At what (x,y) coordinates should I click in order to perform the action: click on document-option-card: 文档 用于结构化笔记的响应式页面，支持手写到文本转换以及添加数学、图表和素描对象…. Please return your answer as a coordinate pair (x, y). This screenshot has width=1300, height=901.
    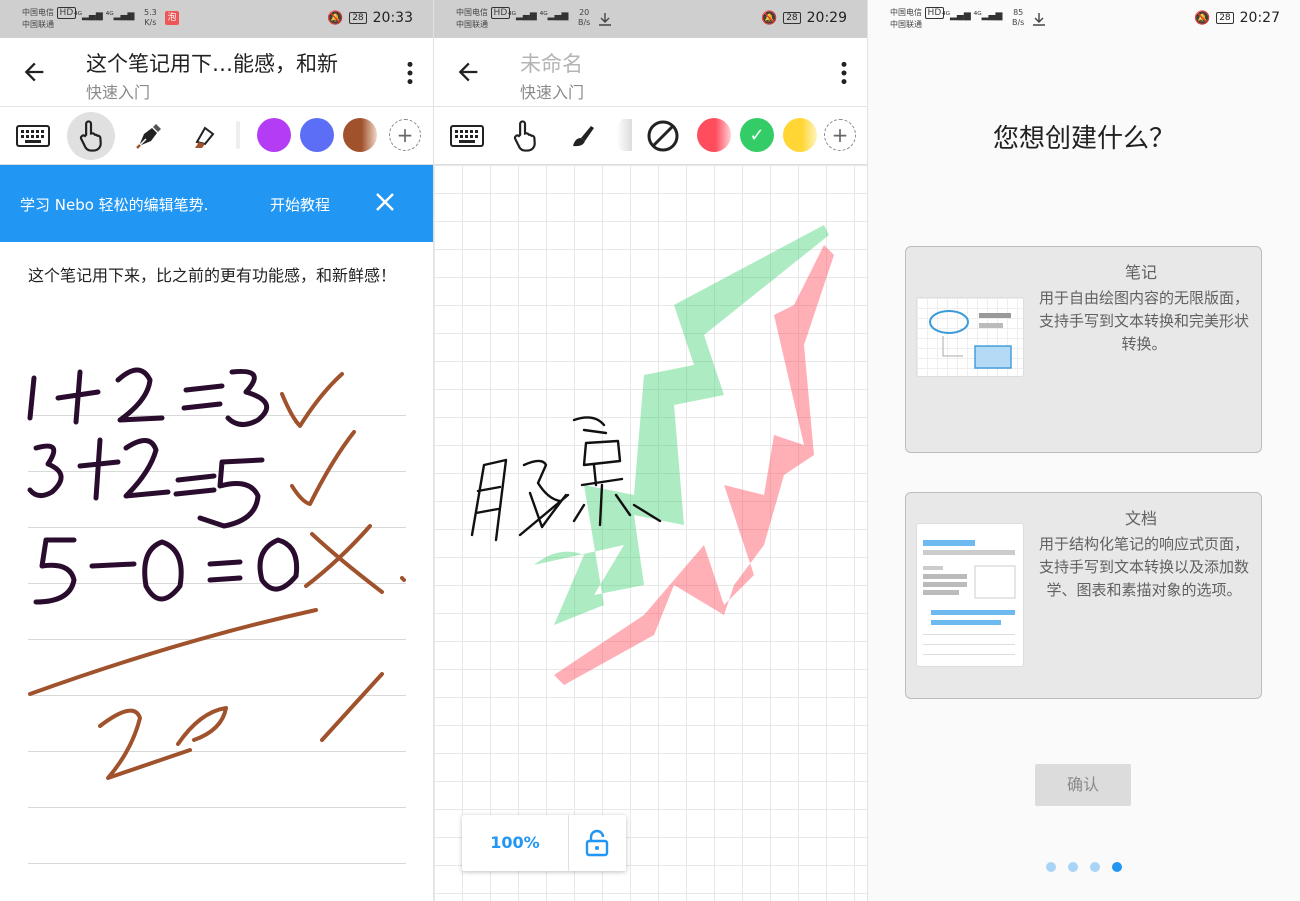
    Looking at the image, I should click on (1083, 595).